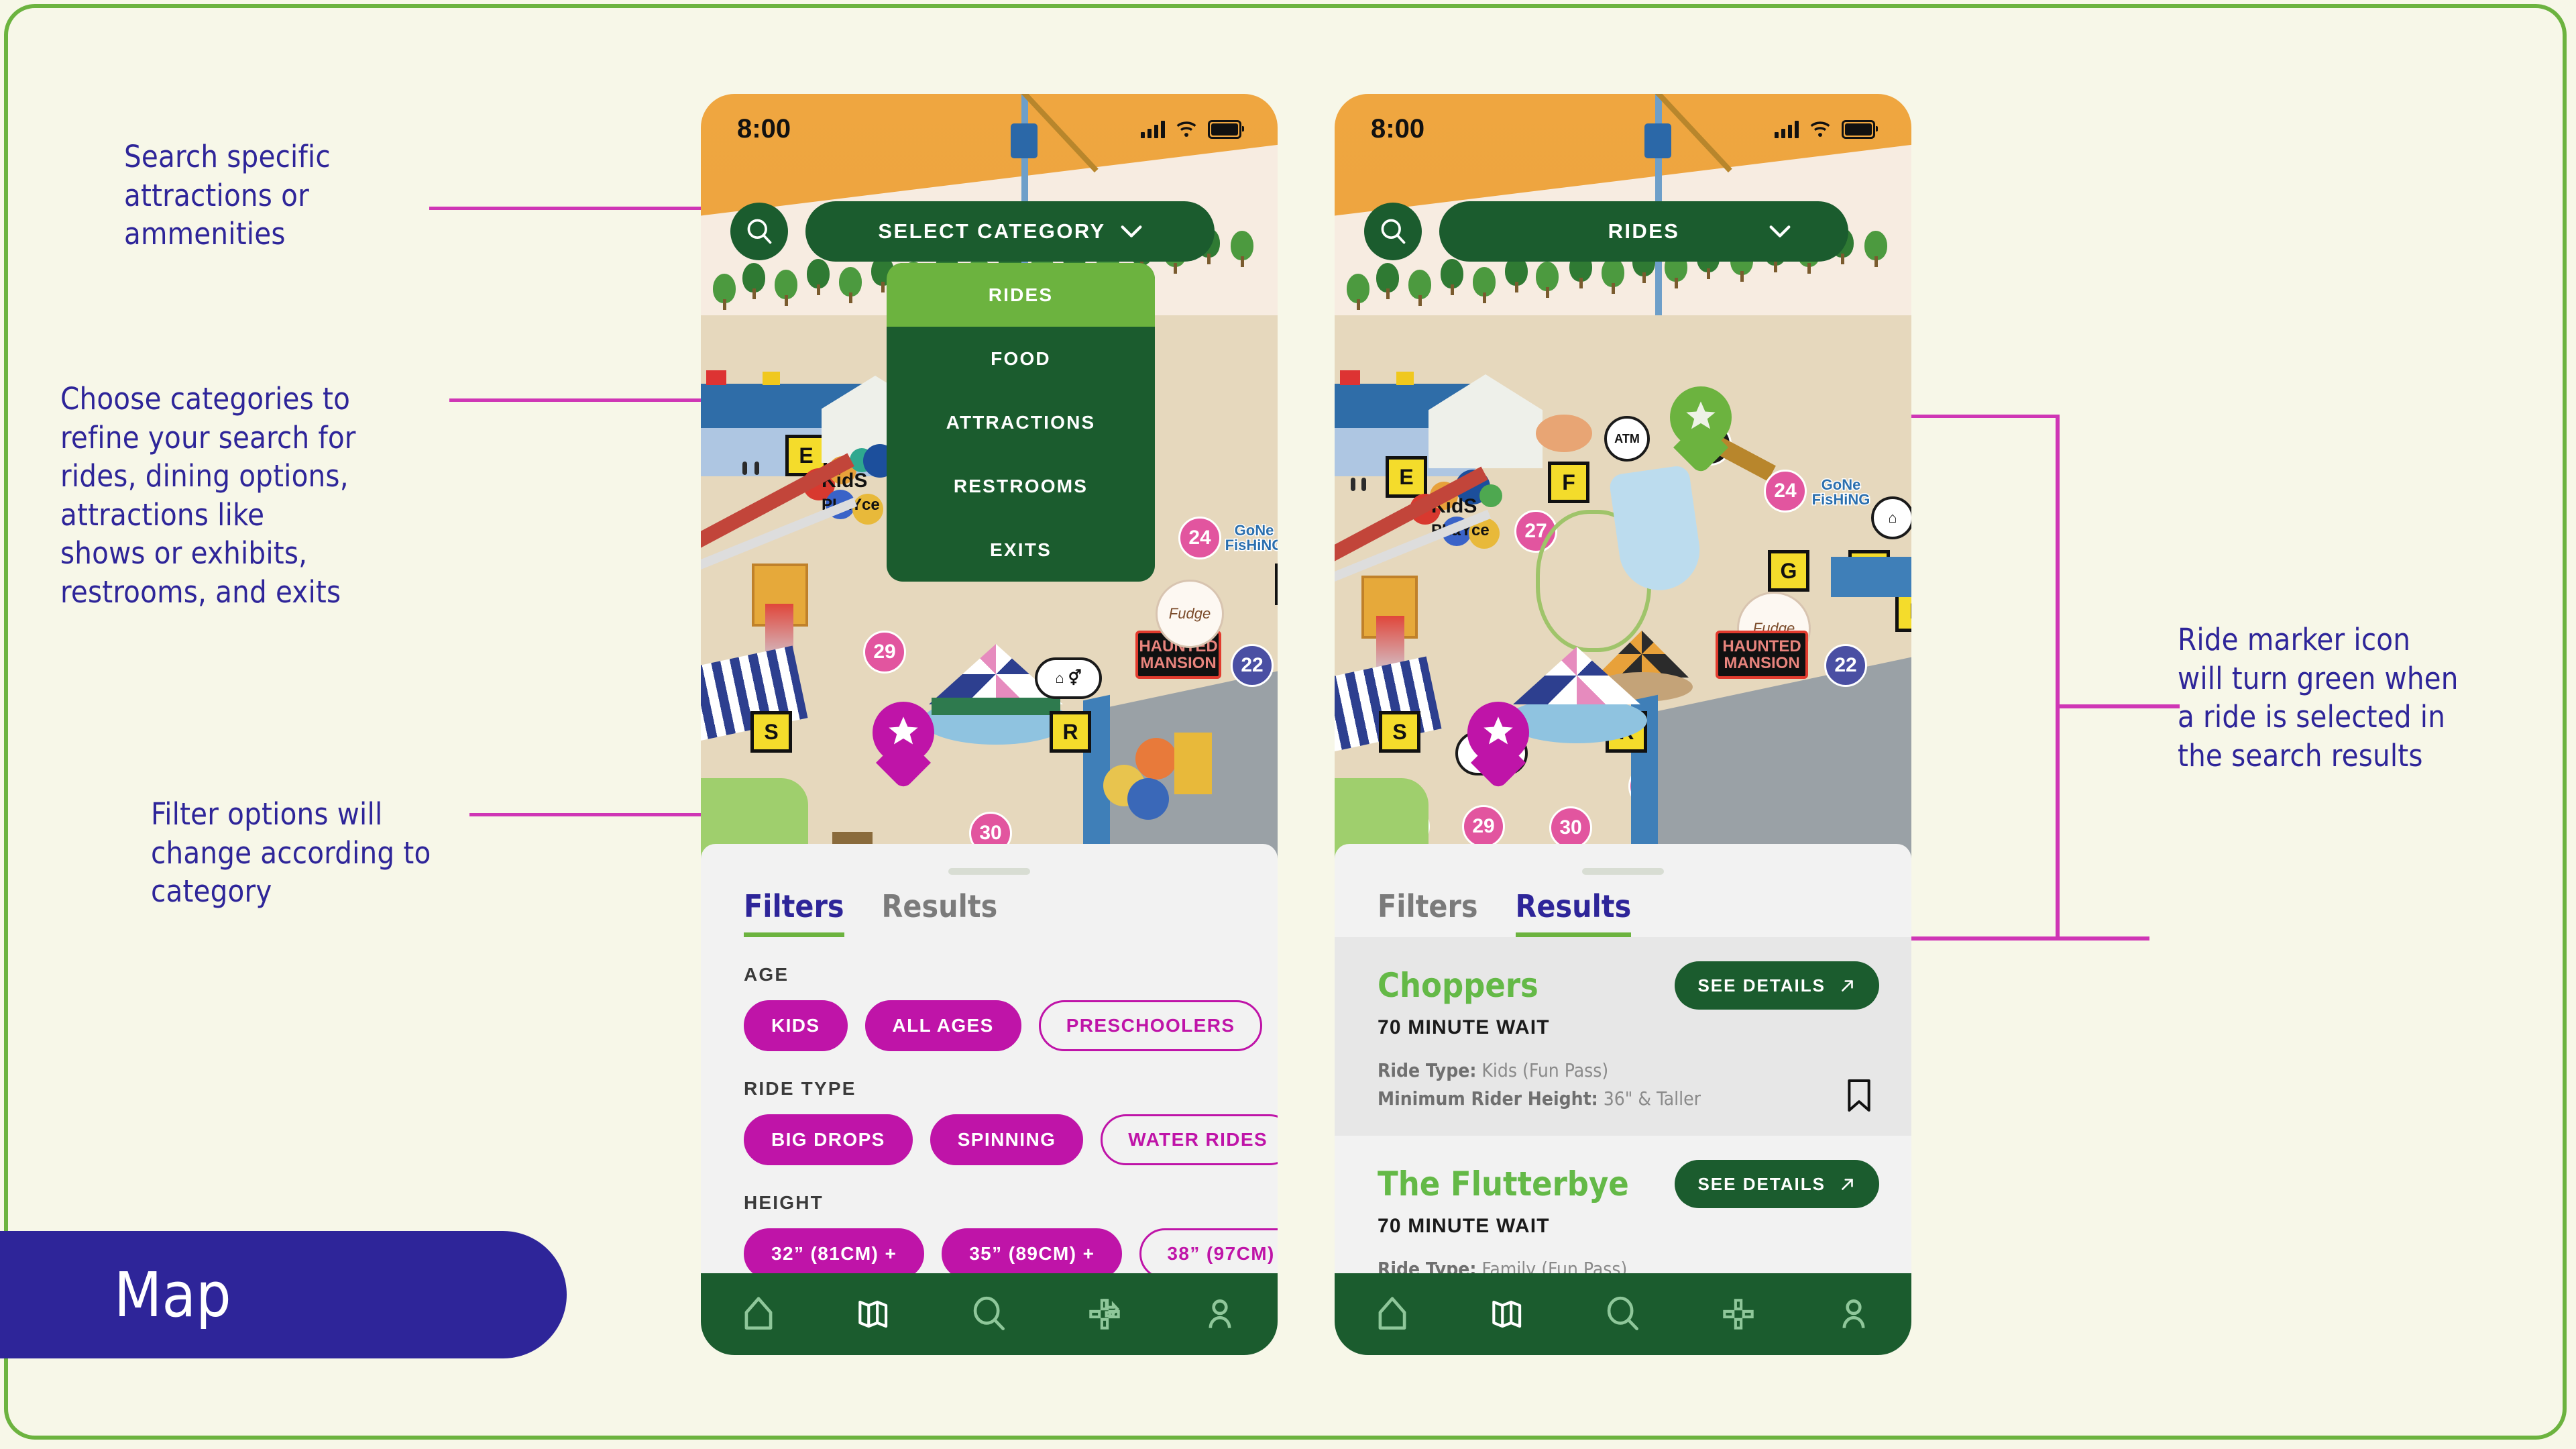 The image size is (2576, 1449). Describe the element at coordinates (1788, 571) in the screenshot. I see `map-letter-G: G` at that location.